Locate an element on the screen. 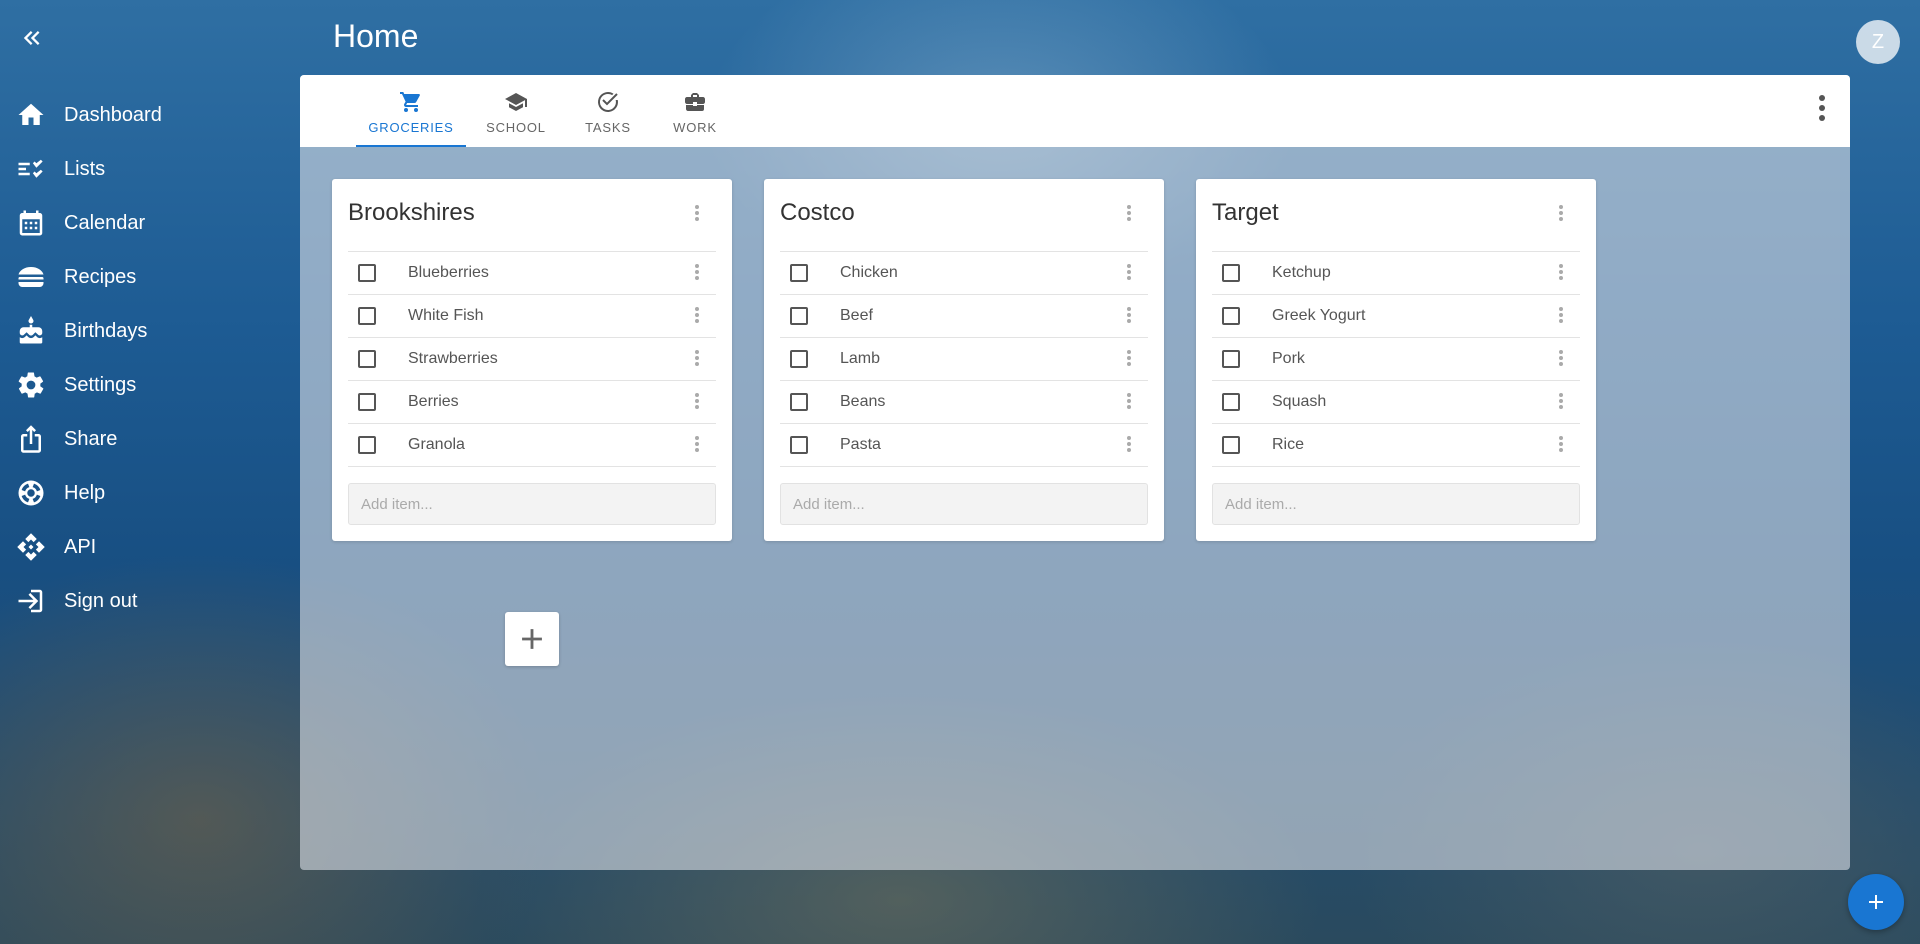 The width and height of the screenshot is (1920, 944). item-label: Lamb is located at coordinates (860, 358).